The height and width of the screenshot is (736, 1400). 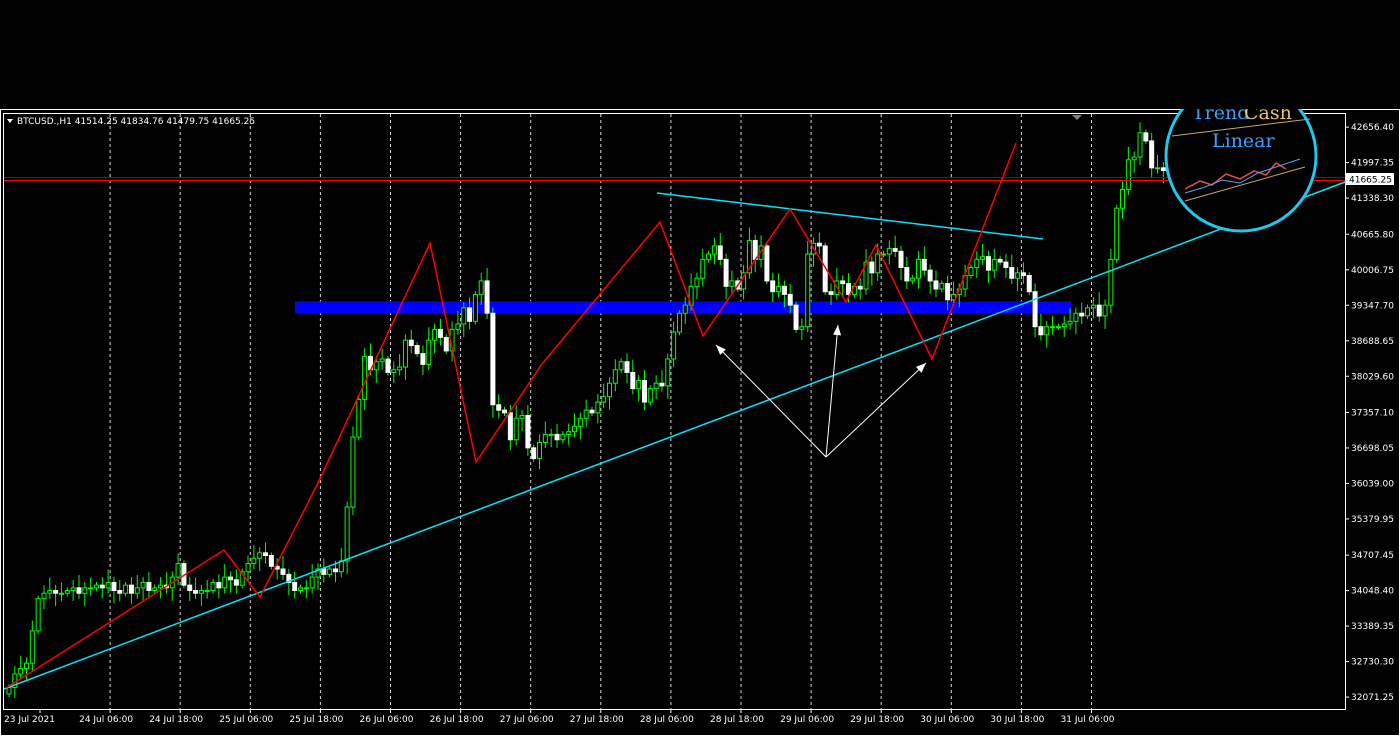 What do you see at coordinates (1372, 342) in the screenshot?
I see `y-tick-label: 38688.65` at bounding box center [1372, 342].